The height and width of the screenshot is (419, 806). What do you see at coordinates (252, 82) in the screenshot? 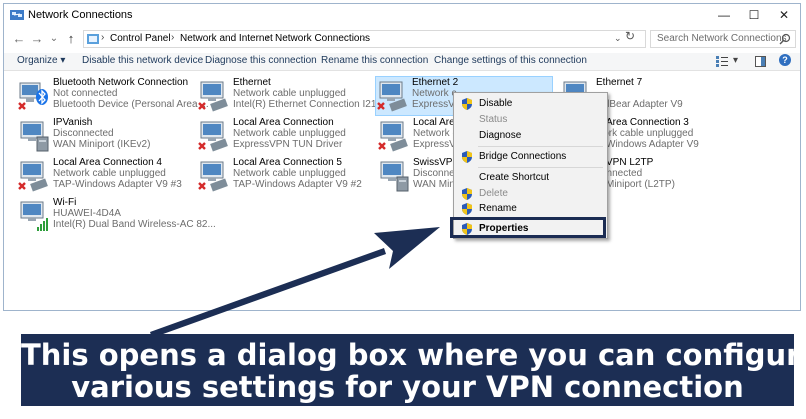
I see `connection-name: Ethernet` at bounding box center [252, 82].